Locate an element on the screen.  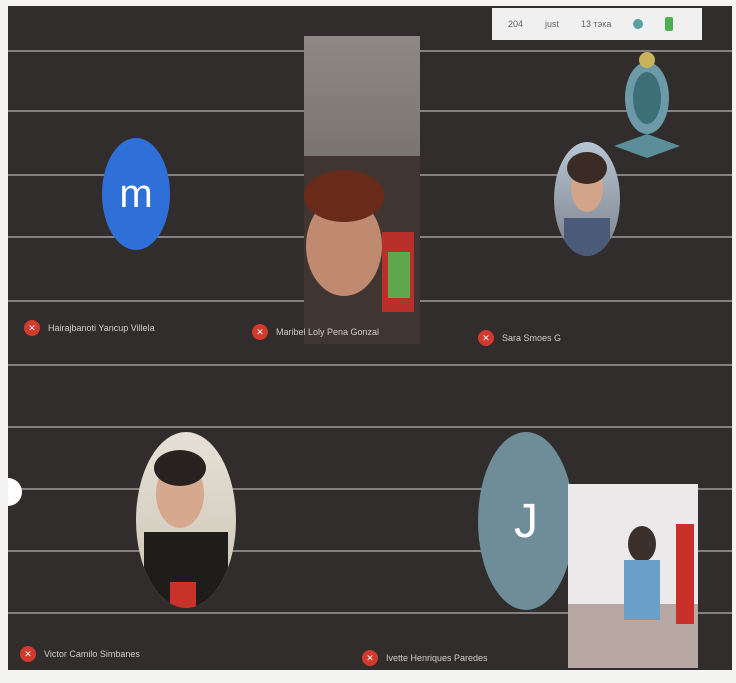
participant-name: Victor Camilo Simbanes is located at coordinates (92, 654).